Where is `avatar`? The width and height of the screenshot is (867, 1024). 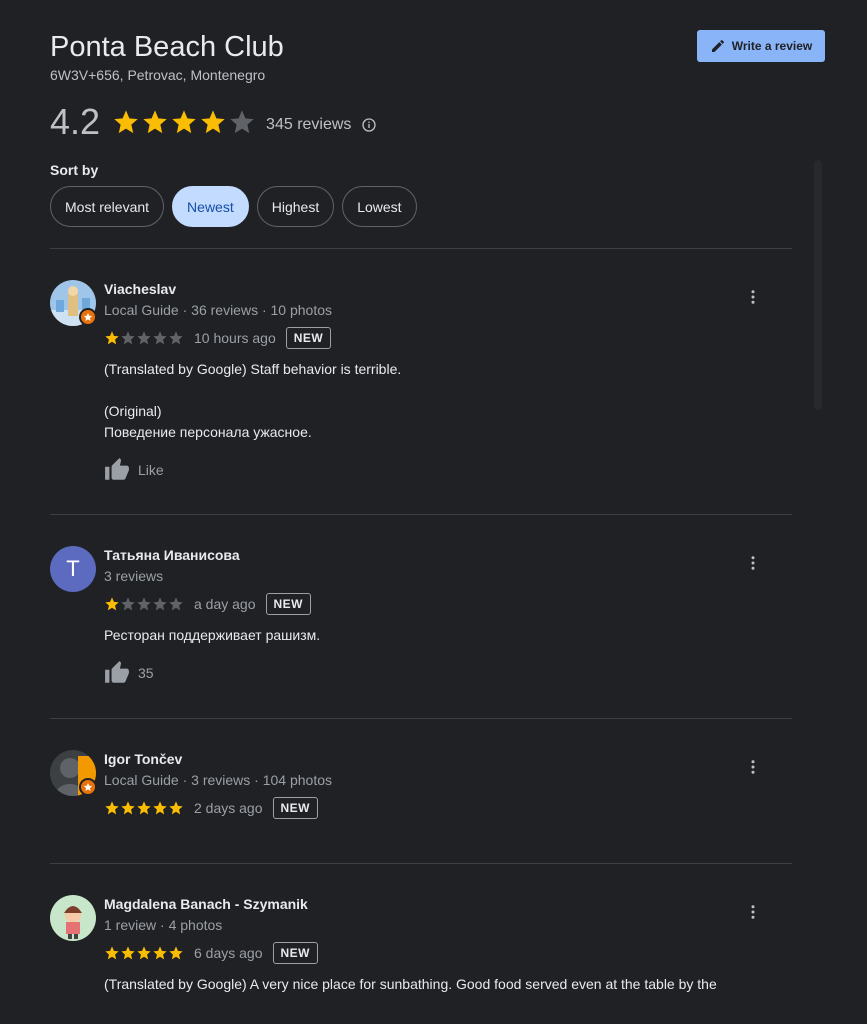
avatar is located at coordinates (73, 918).